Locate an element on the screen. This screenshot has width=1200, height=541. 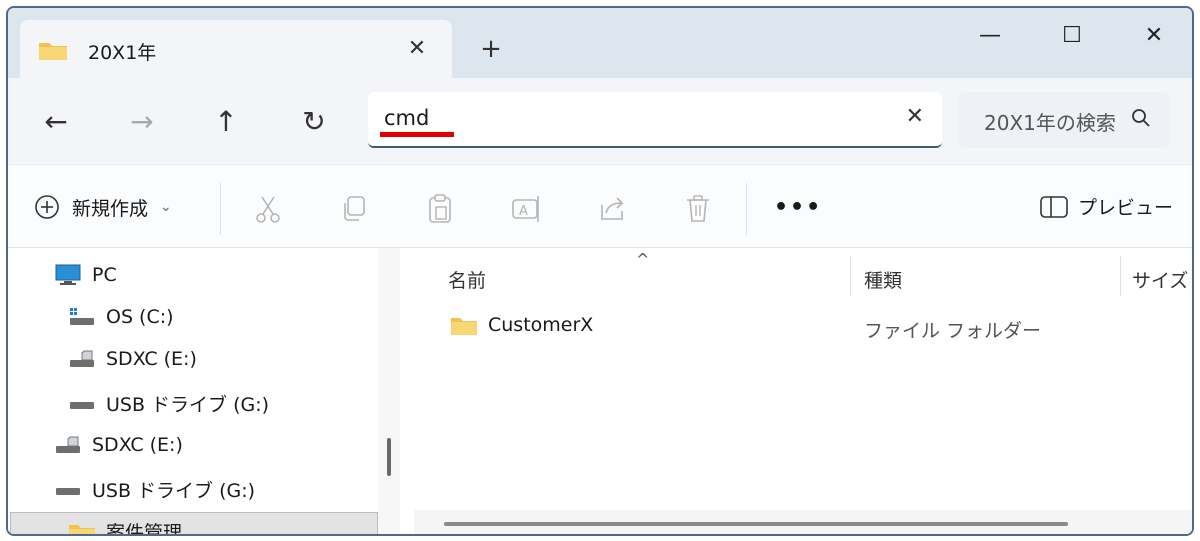
forward-button: → is located at coordinates (142, 122).